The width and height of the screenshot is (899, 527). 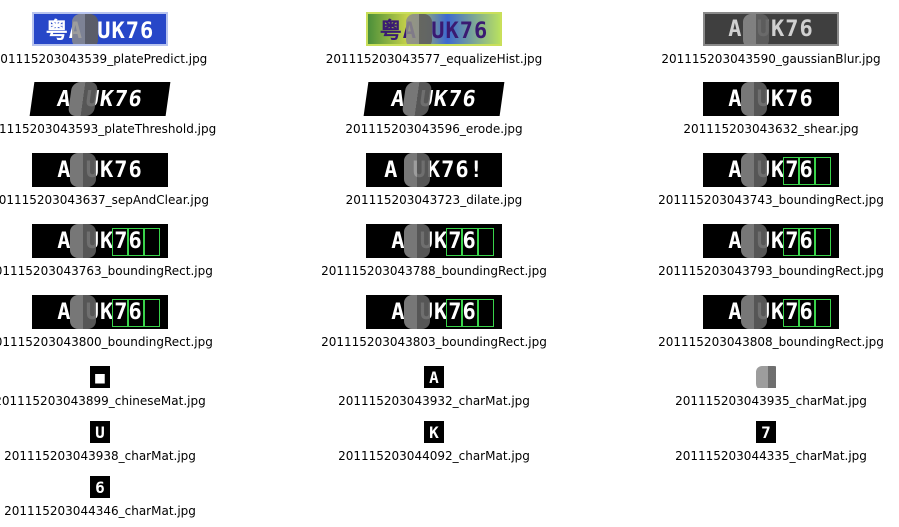 I want to click on file-name-label: 201115203043632_shear.jpg, so click(x=760, y=129).